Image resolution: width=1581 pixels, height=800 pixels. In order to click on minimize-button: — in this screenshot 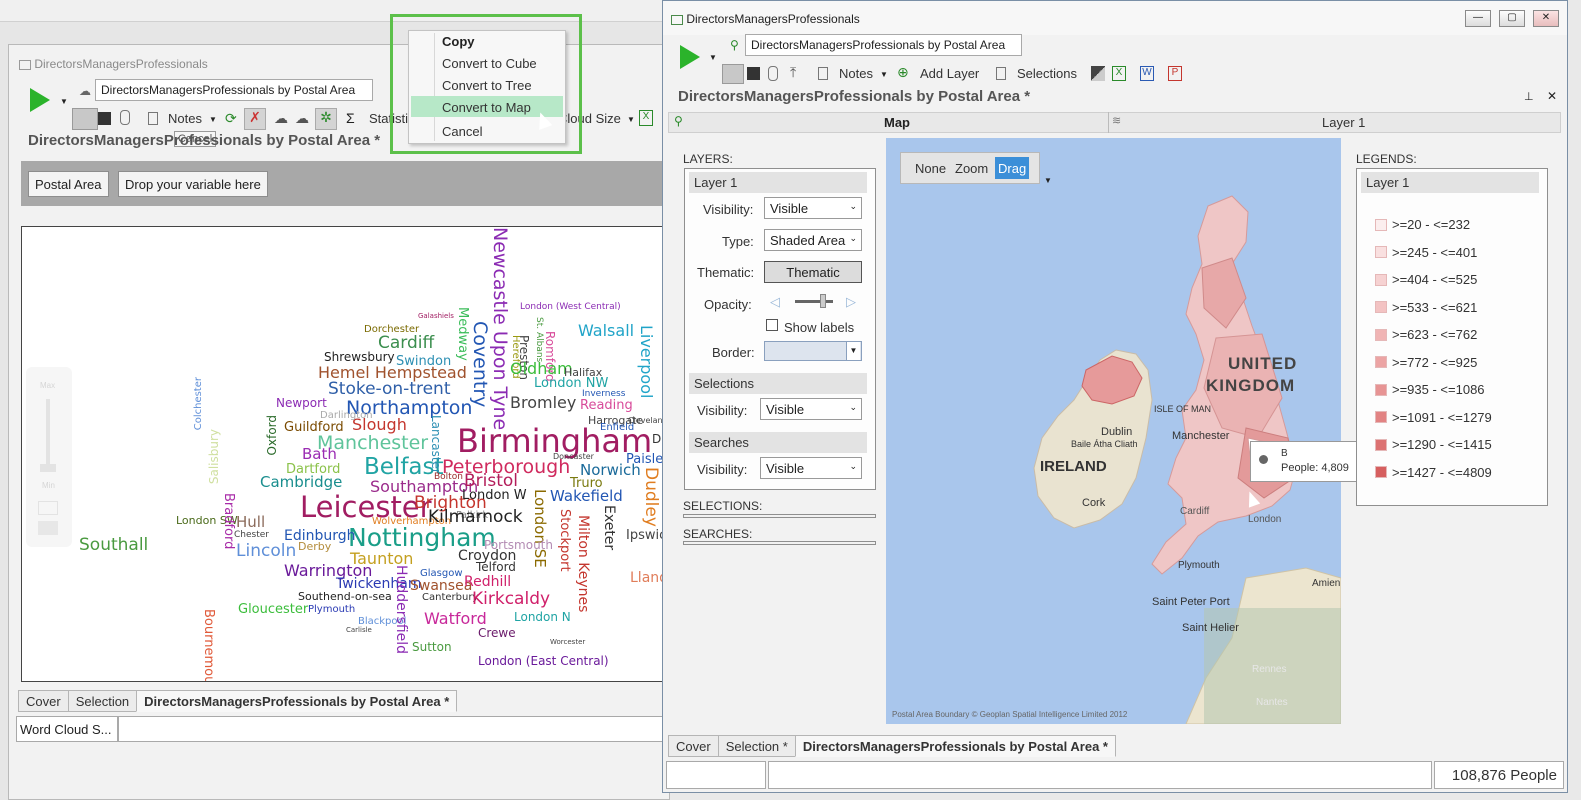, I will do `click(1478, 18)`.